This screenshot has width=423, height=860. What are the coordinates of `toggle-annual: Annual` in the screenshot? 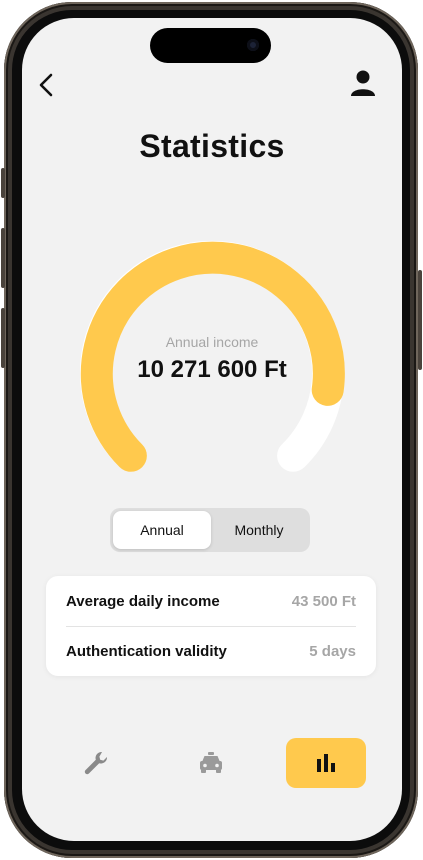 It's located at (162, 530).